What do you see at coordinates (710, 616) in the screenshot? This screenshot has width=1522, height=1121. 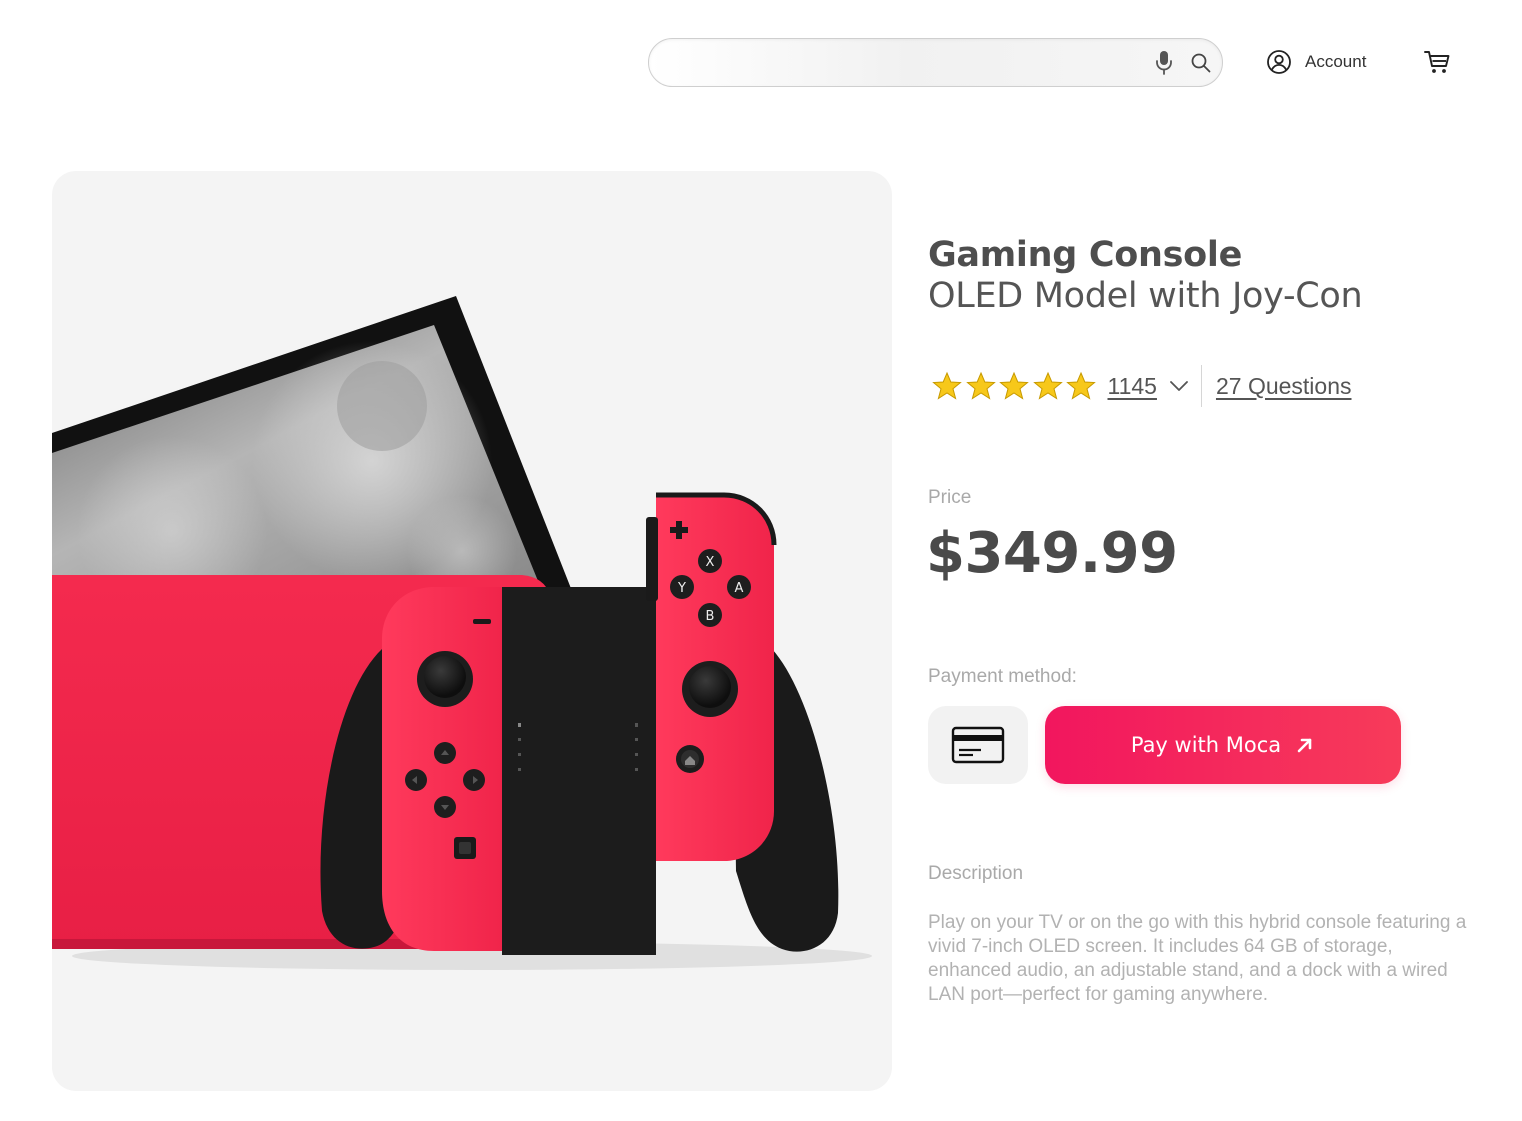 I see `button-b-label: B` at bounding box center [710, 616].